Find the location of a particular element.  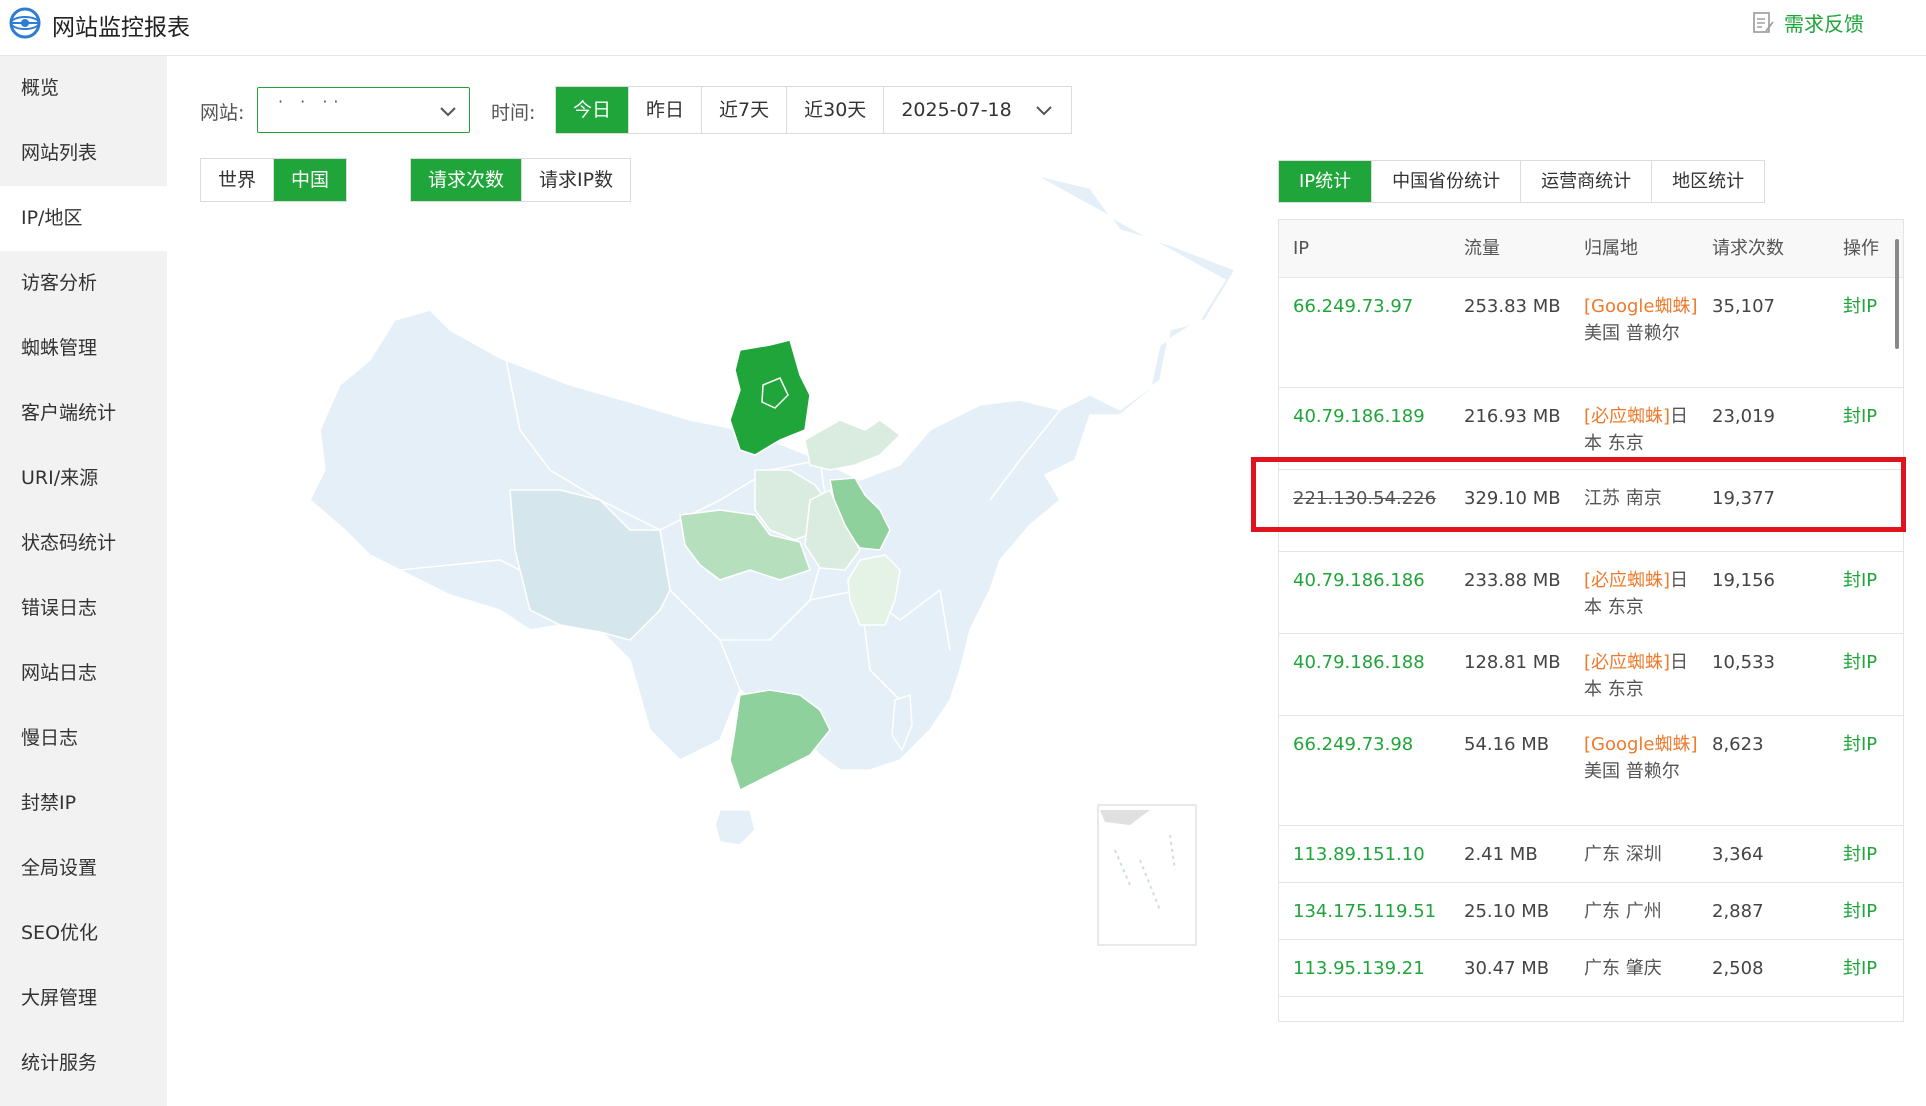

stats-tab: 中国省份统计 is located at coordinates (1447, 181).